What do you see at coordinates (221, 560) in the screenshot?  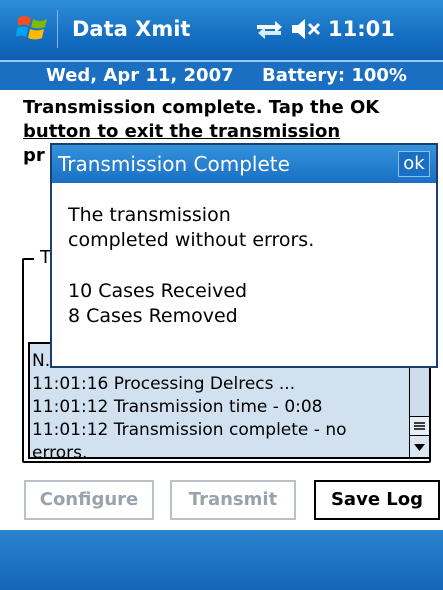 I see `bottom-menu-bar` at bounding box center [221, 560].